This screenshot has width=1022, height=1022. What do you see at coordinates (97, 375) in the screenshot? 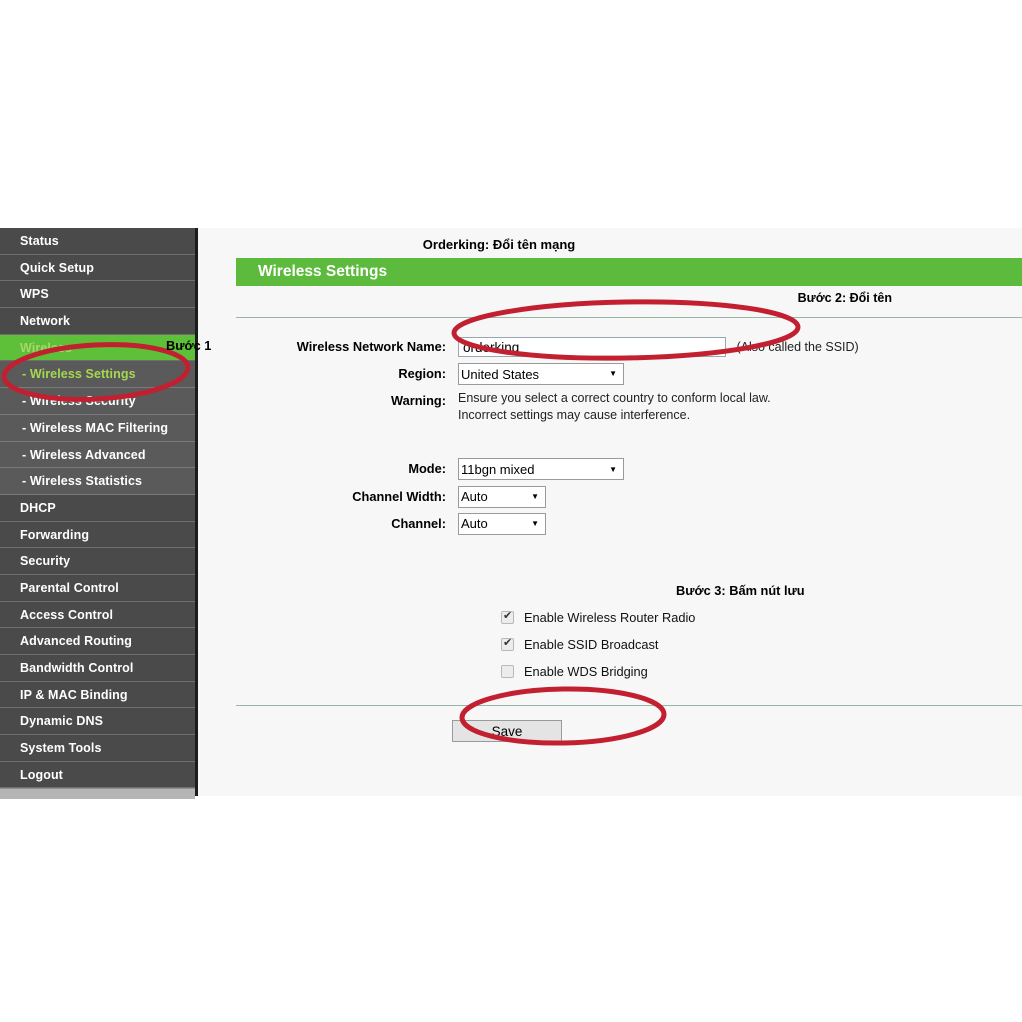
I see `sidebar-item-wireless-settings: - Wireless Settings` at bounding box center [97, 375].